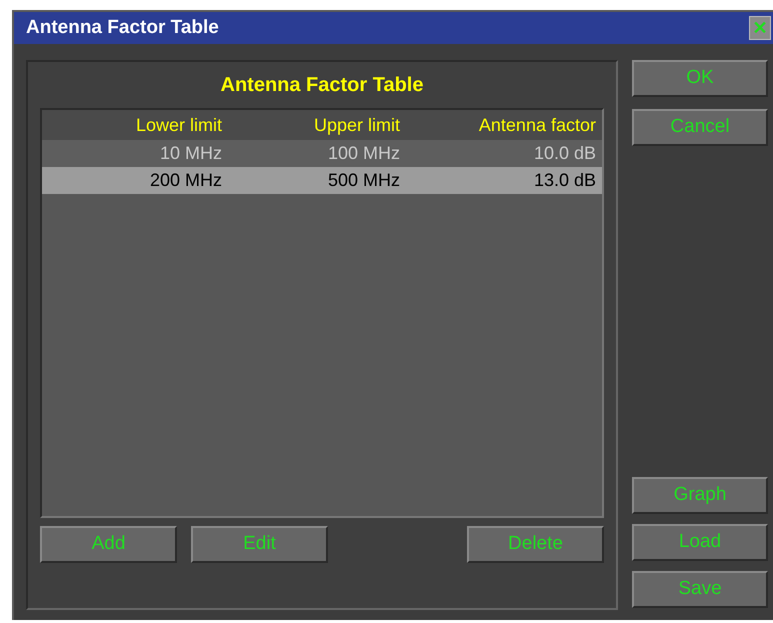  What do you see at coordinates (700, 78) in the screenshot?
I see `dialog-button: OK` at bounding box center [700, 78].